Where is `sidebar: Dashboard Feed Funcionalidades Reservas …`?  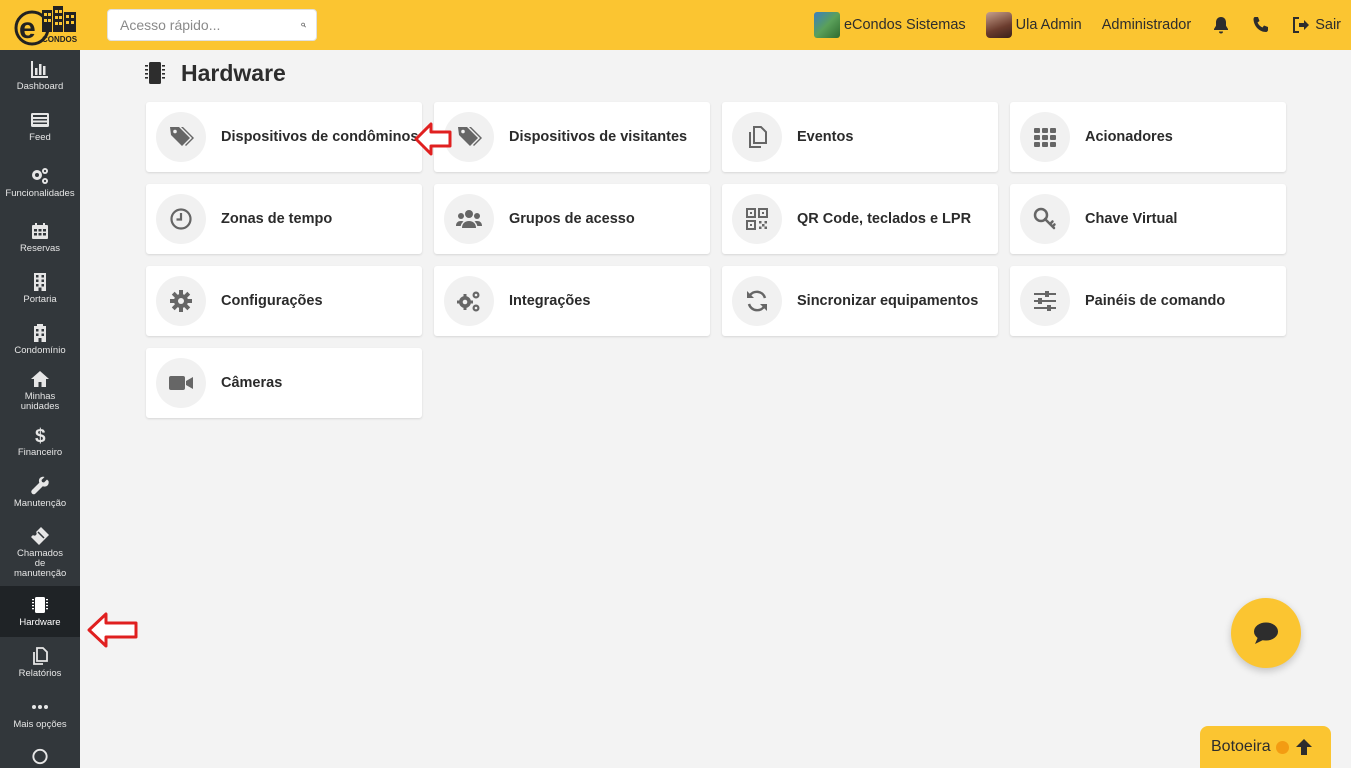
sidebar: Dashboard Feed Funcionalidades Reservas … is located at coordinates (40, 409).